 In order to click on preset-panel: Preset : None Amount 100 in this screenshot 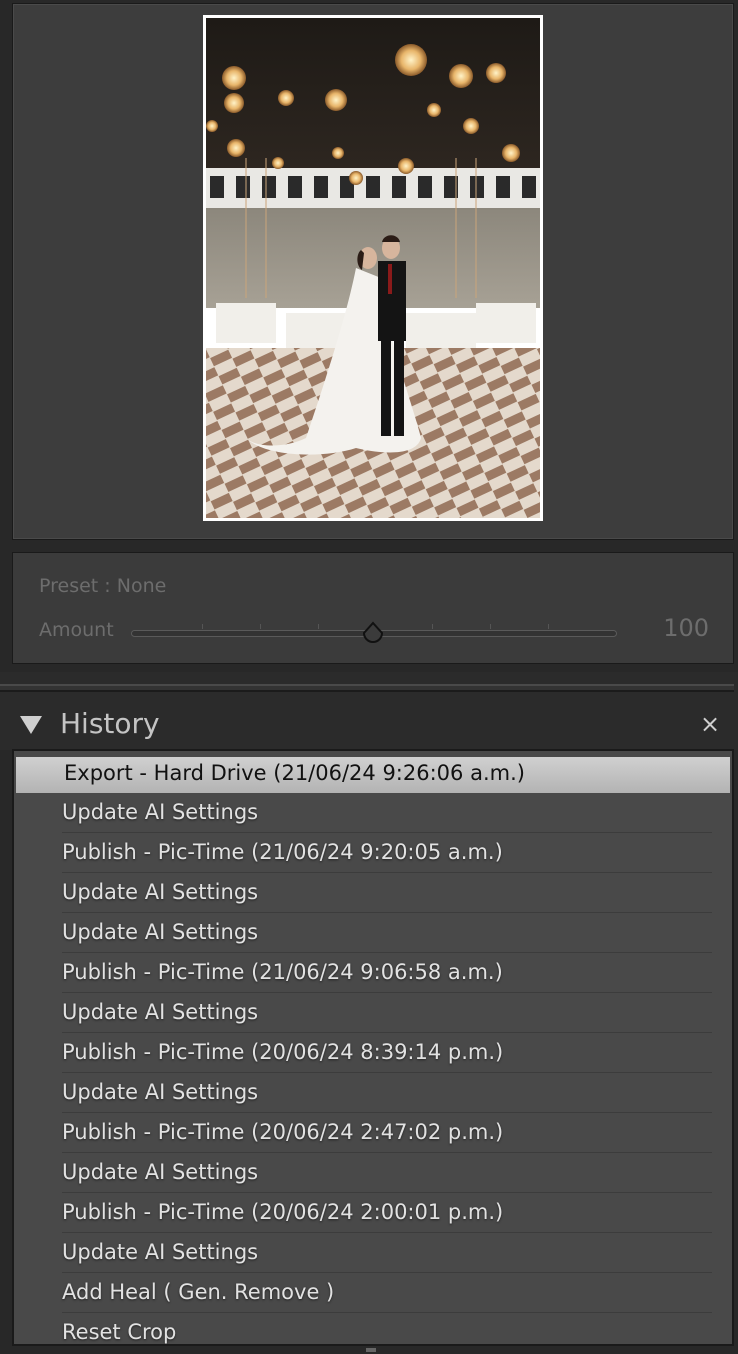, I will do `click(373, 608)`.